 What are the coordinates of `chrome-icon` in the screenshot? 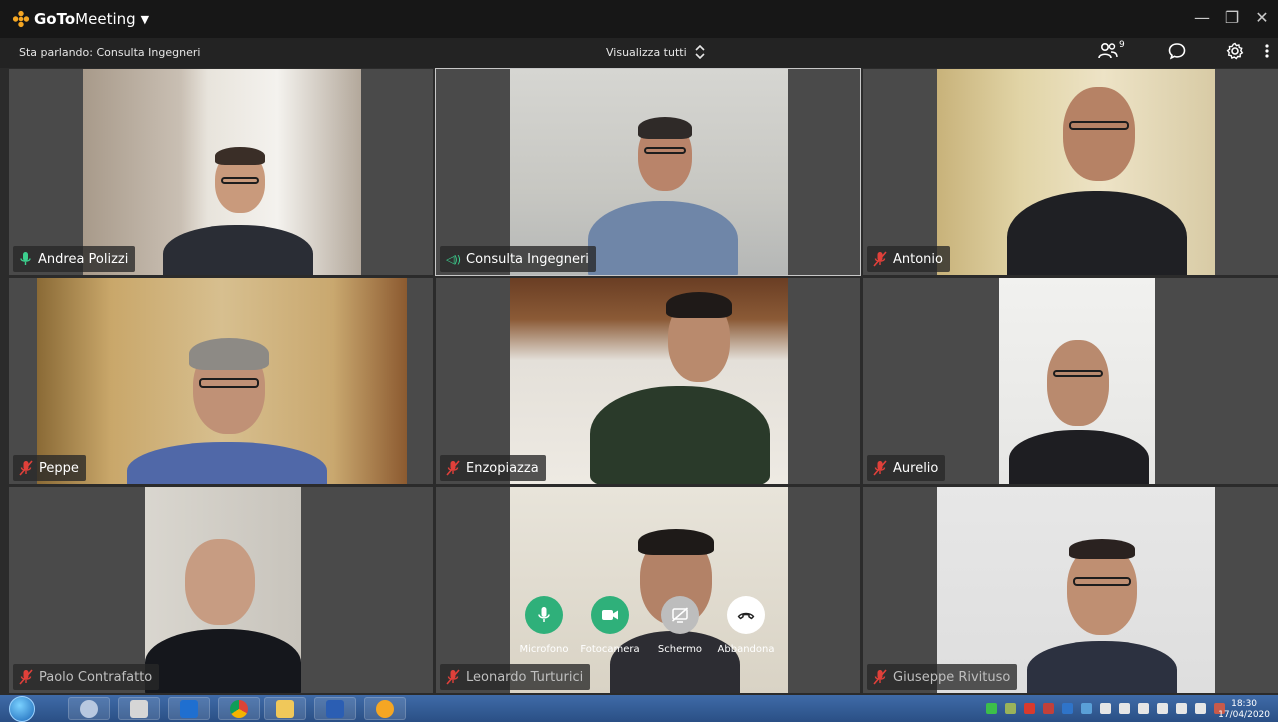 It's located at (239, 708).